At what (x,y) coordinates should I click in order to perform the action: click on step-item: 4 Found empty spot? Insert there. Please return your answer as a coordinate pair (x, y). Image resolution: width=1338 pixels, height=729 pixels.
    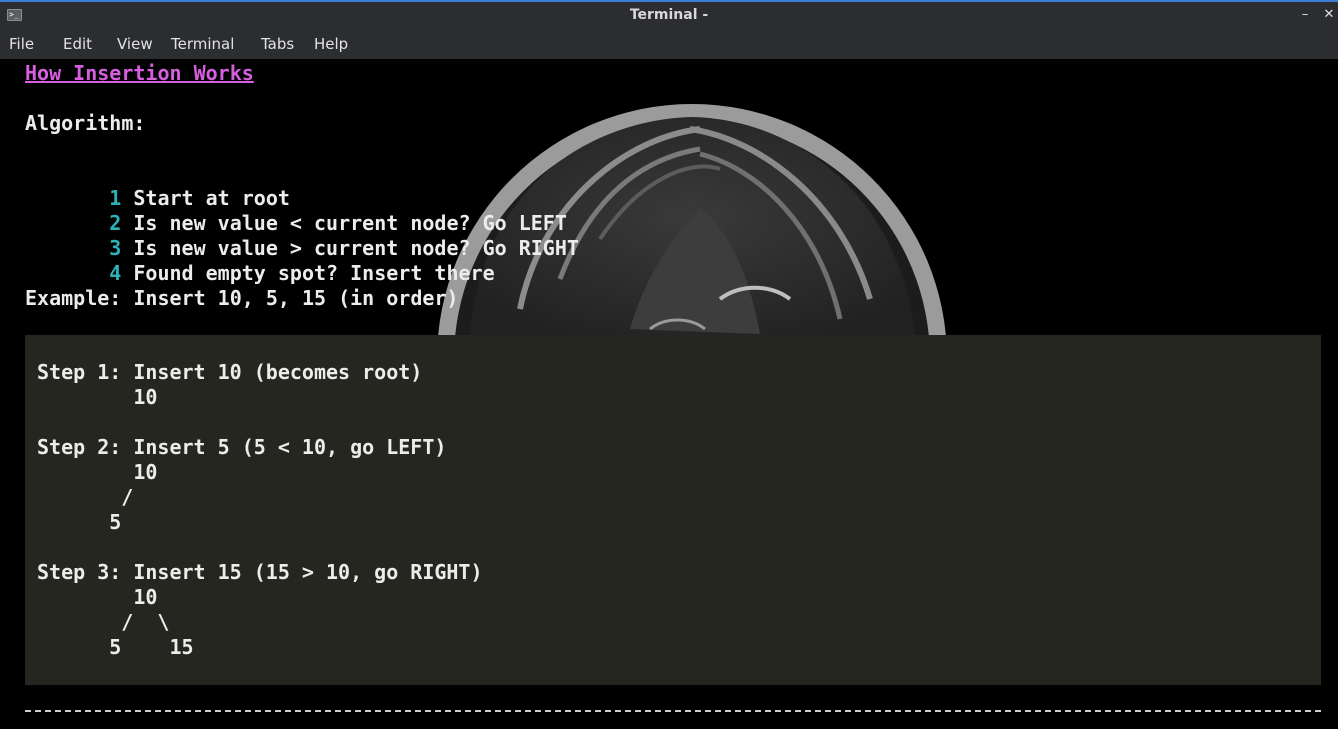
    Looking at the image, I should click on (259, 260).